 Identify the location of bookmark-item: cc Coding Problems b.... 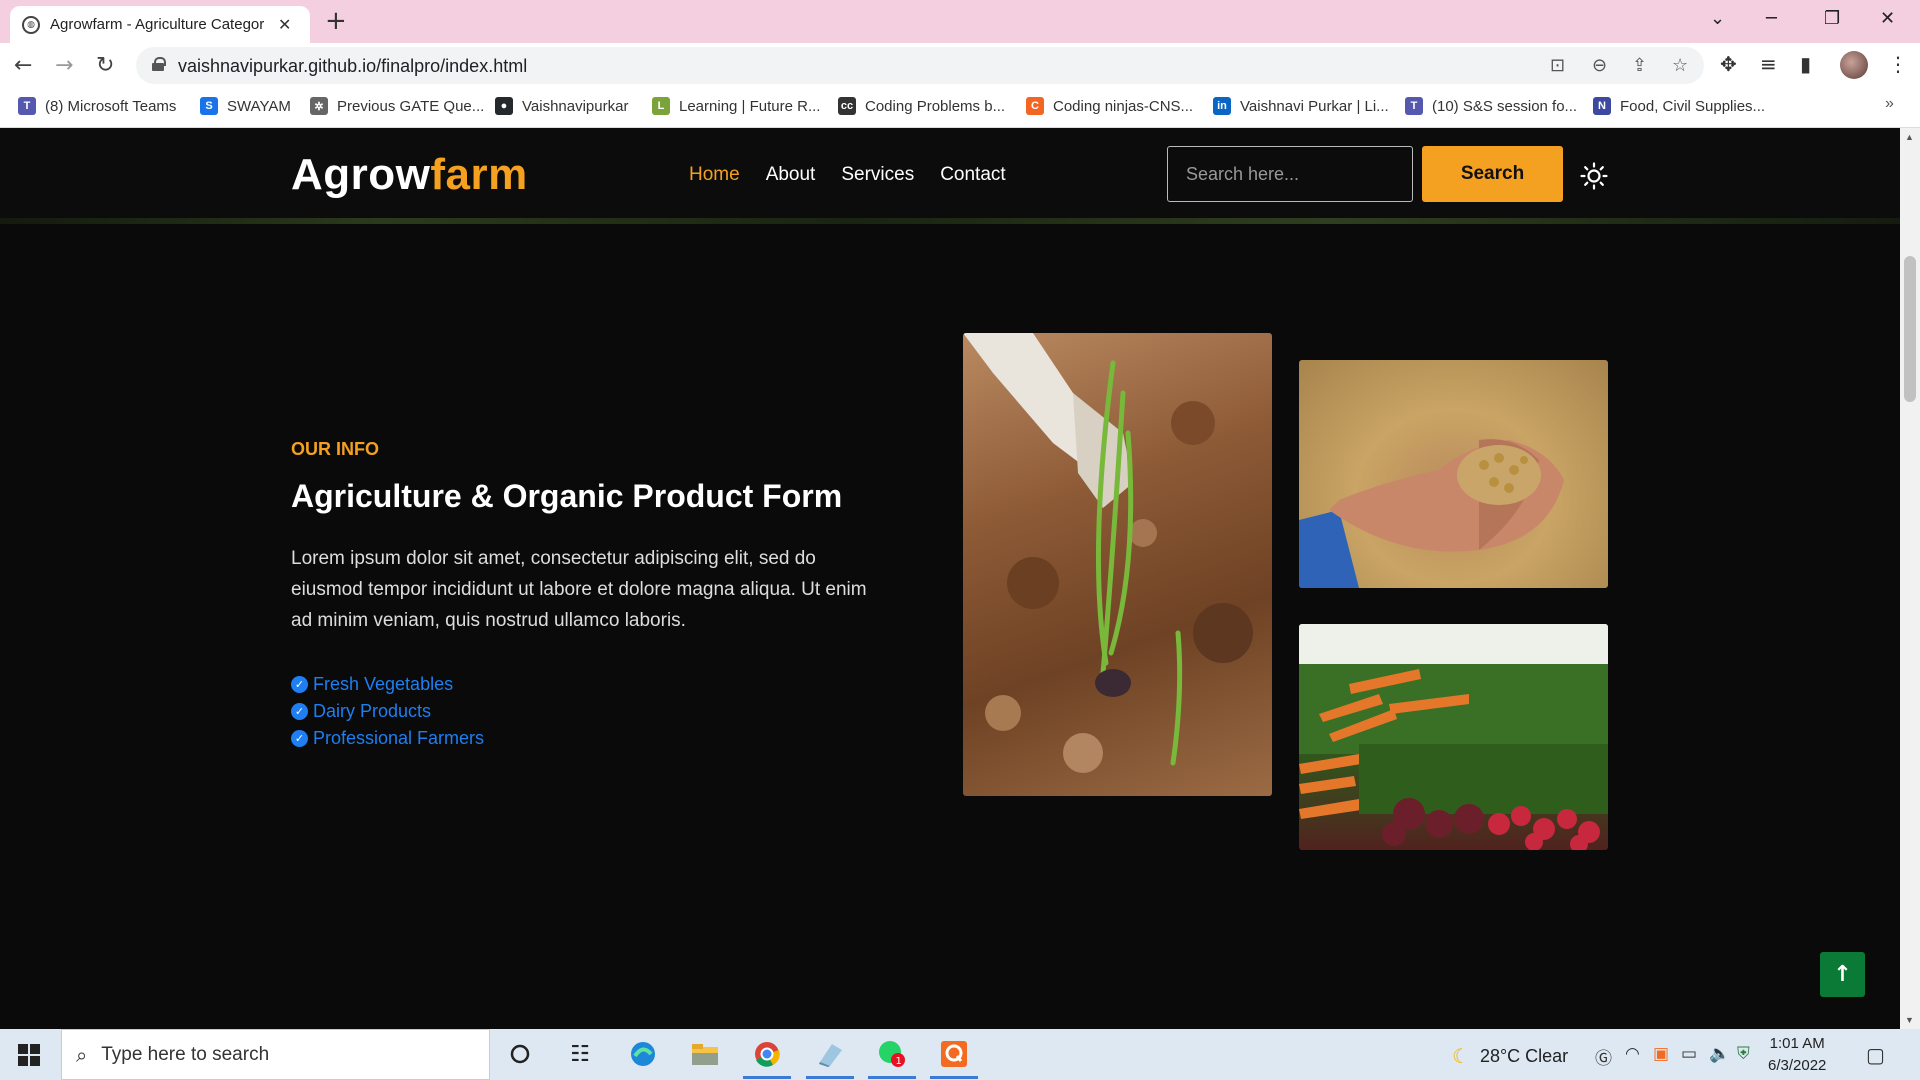
(921, 106).